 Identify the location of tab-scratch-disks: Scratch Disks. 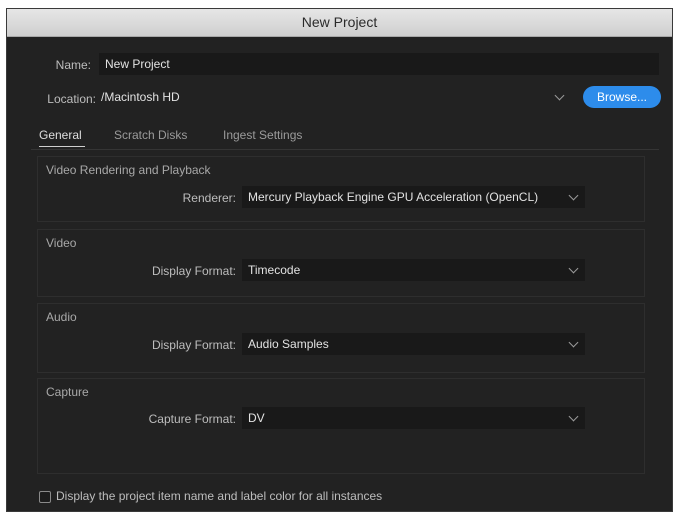
(150, 135).